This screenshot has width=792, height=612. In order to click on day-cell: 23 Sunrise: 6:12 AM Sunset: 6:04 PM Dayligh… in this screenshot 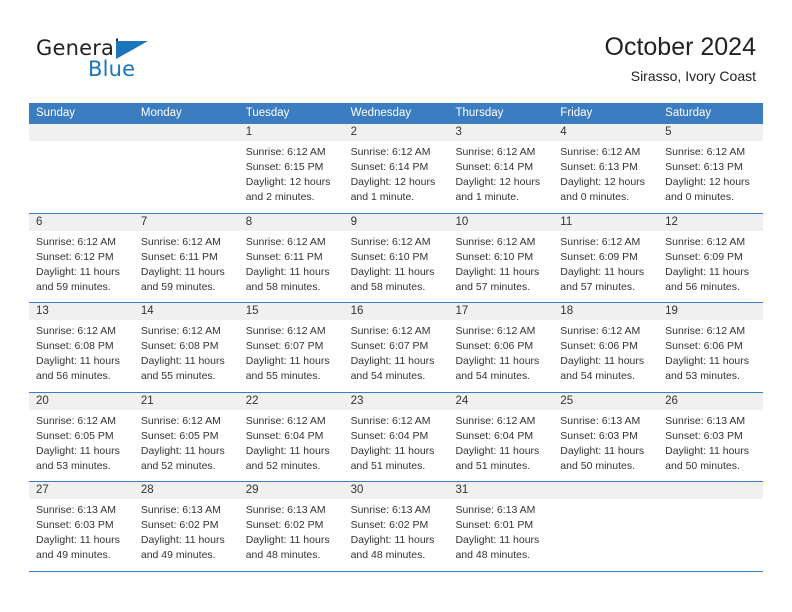, I will do `click(396, 437)`.